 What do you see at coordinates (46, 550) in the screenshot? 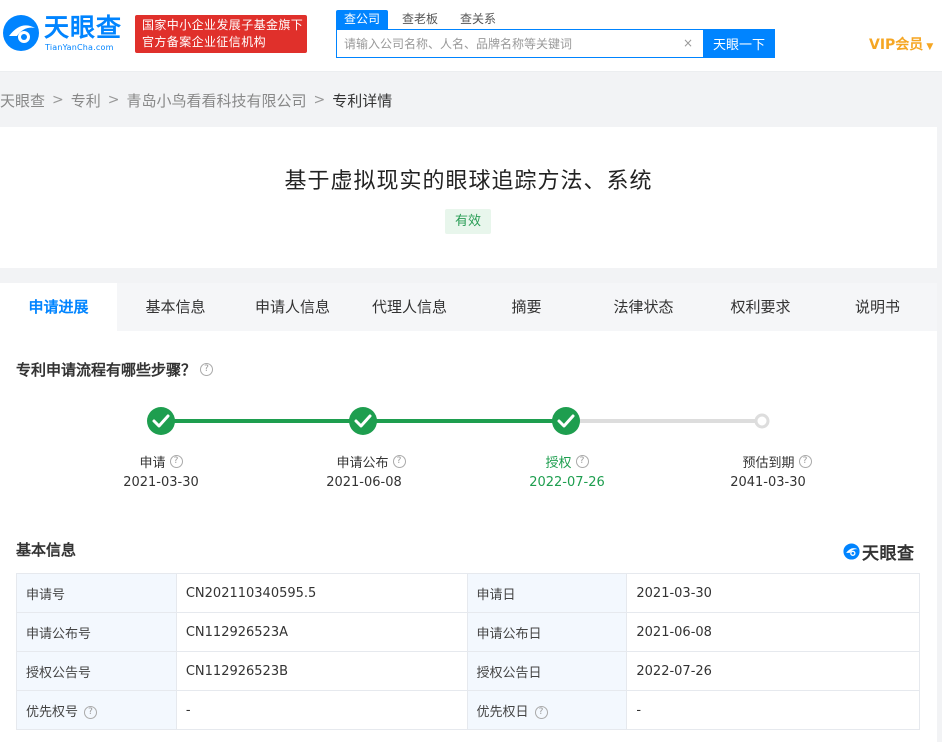
I see `basic-info-title: 基本信息` at bounding box center [46, 550].